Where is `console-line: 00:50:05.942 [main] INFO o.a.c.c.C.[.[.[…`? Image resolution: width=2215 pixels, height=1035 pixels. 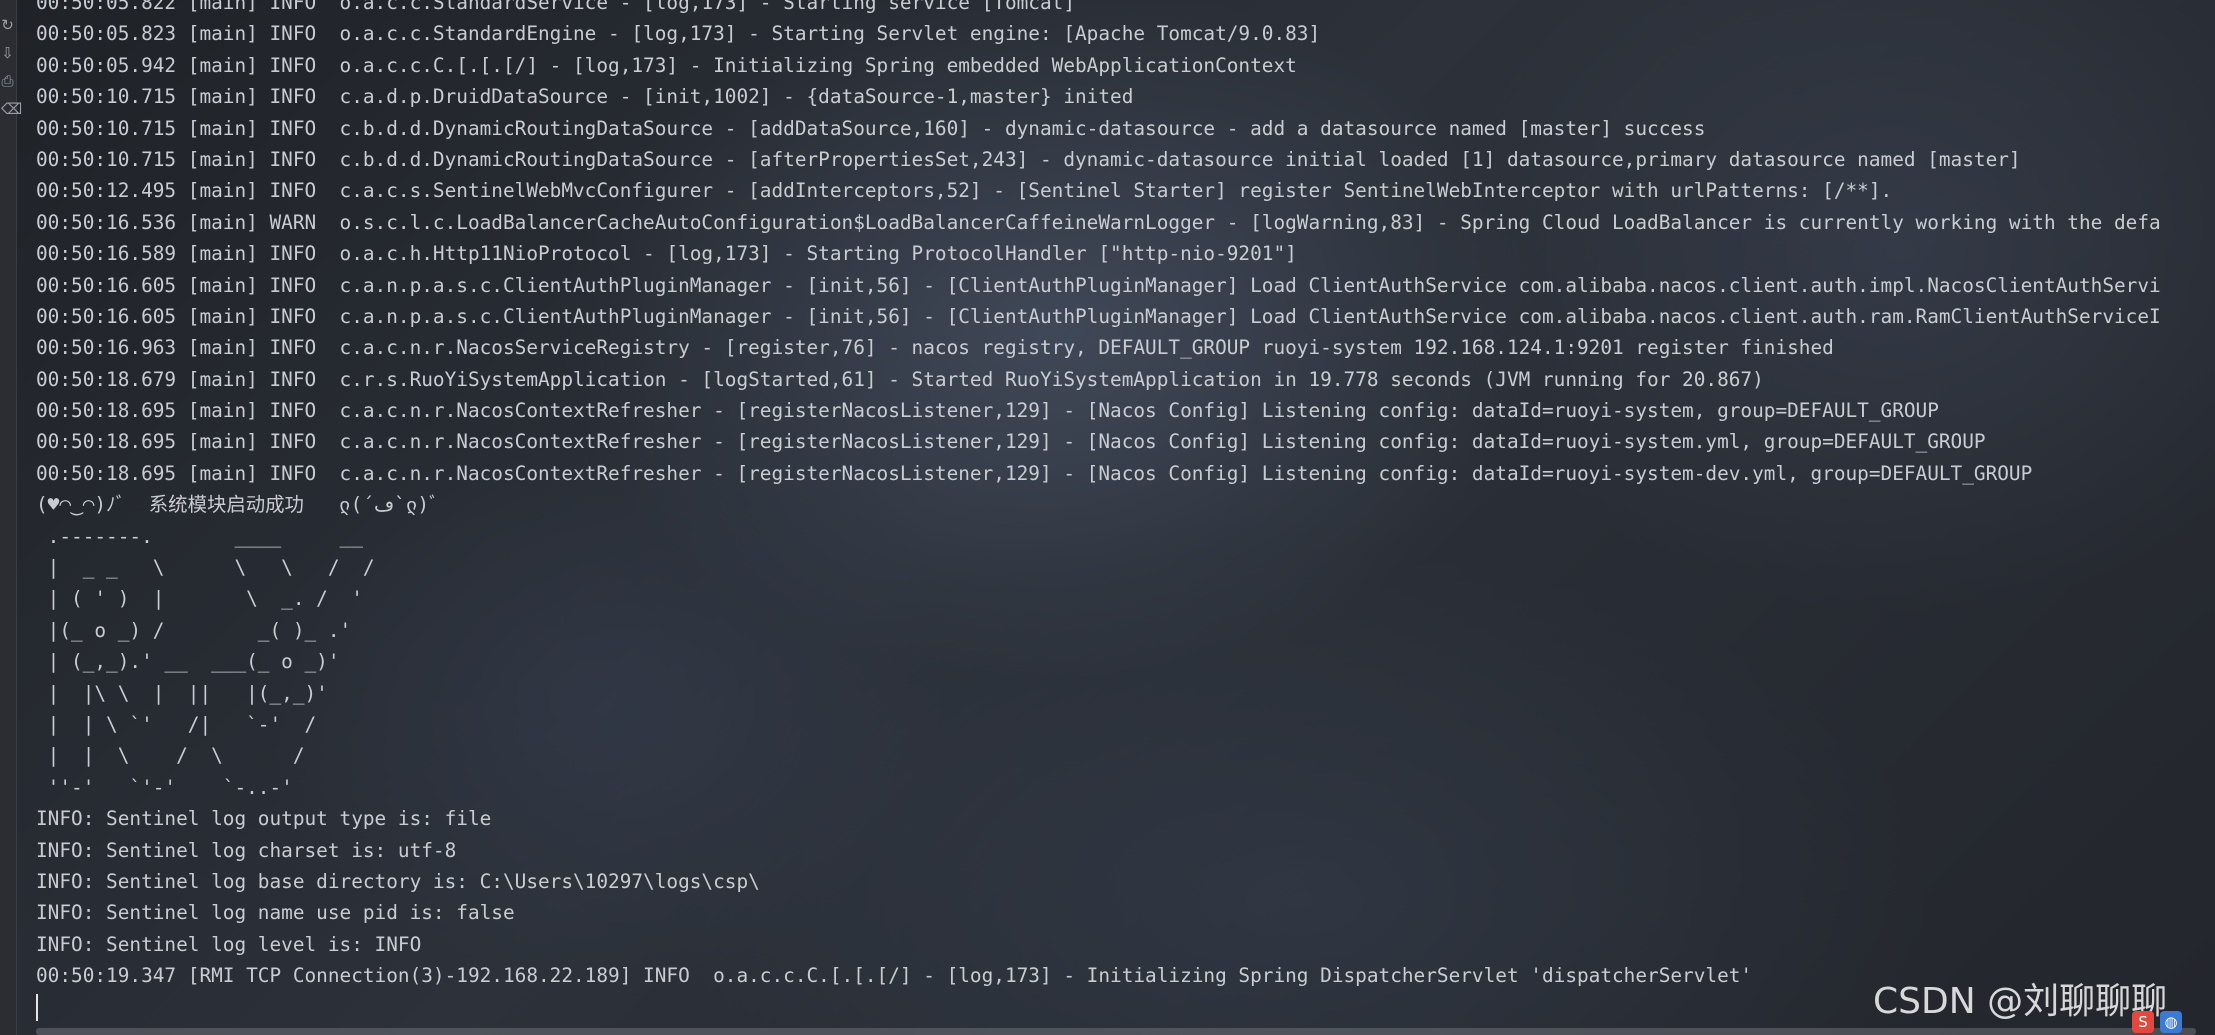
console-line: 00:50:05.942 [main] INFO o.a.c.c.C.[.[.[… is located at coordinates (666, 65).